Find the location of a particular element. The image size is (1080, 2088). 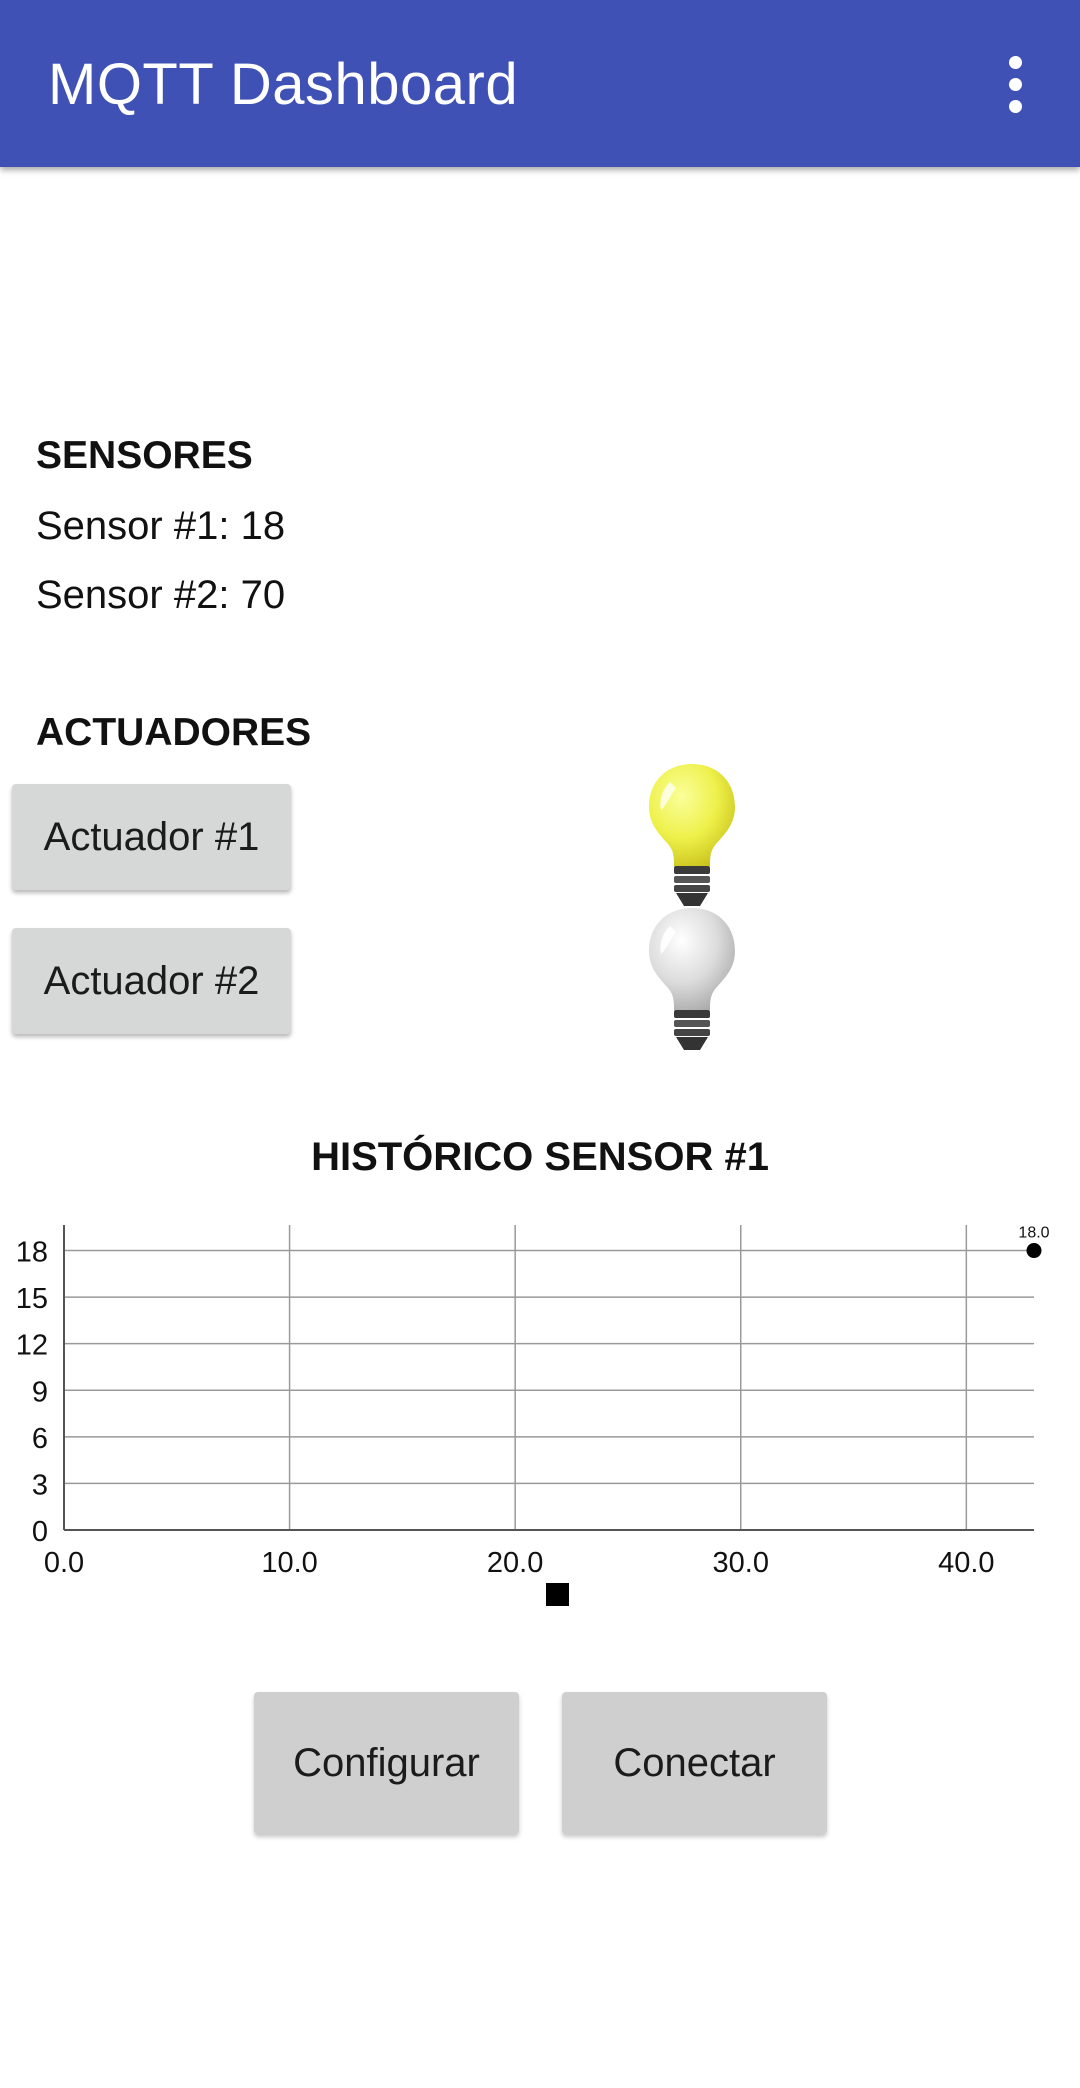

chart-series: 18.0 is located at coordinates (1034, 1242).